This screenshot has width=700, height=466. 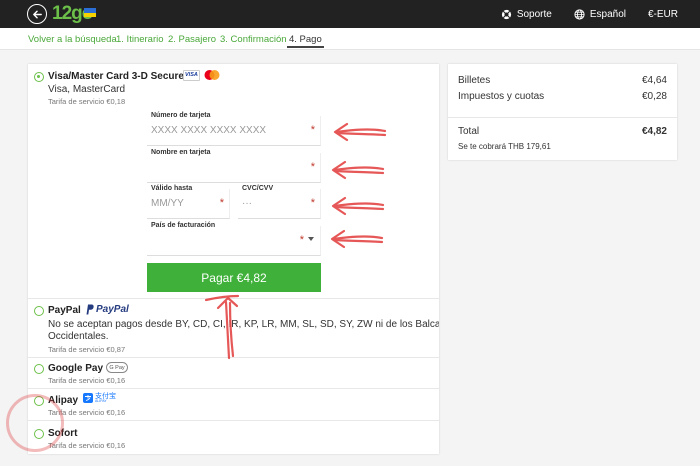 I want to click on summary-row-tickets: Billetes €4,64, so click(x=562, y=80).